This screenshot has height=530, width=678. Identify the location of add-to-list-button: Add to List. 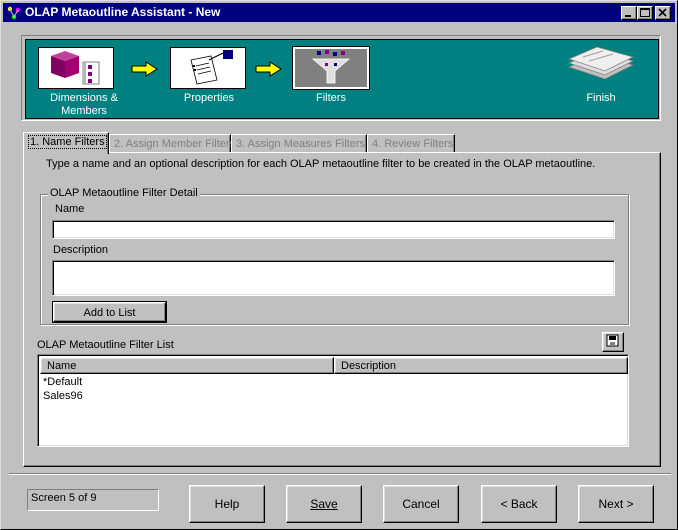
(109, 312).